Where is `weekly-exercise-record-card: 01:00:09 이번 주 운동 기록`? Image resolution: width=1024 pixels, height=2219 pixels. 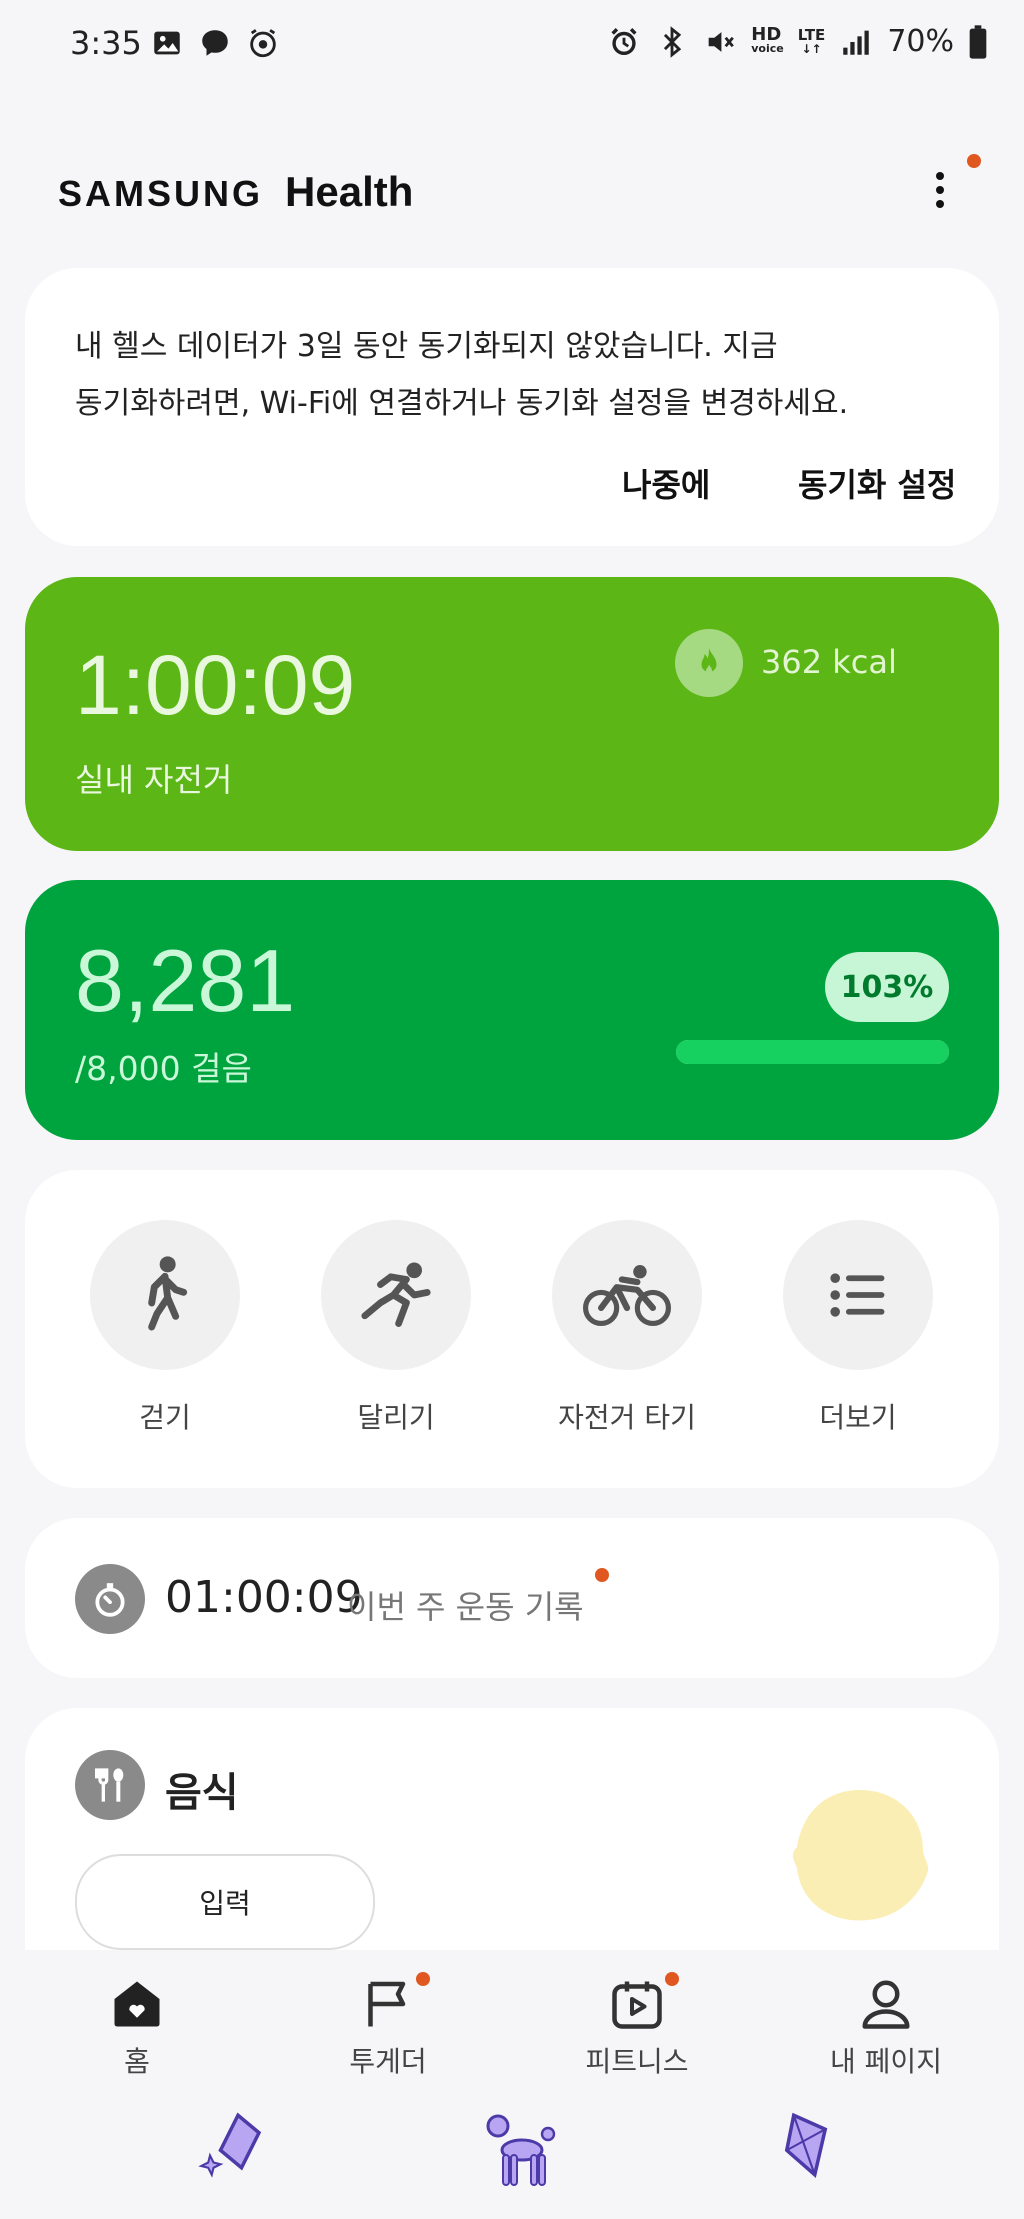
weekly-exercise-record-card: 01:00:09 이번 주 운동 기록 is located at coordinates (512, 1598).